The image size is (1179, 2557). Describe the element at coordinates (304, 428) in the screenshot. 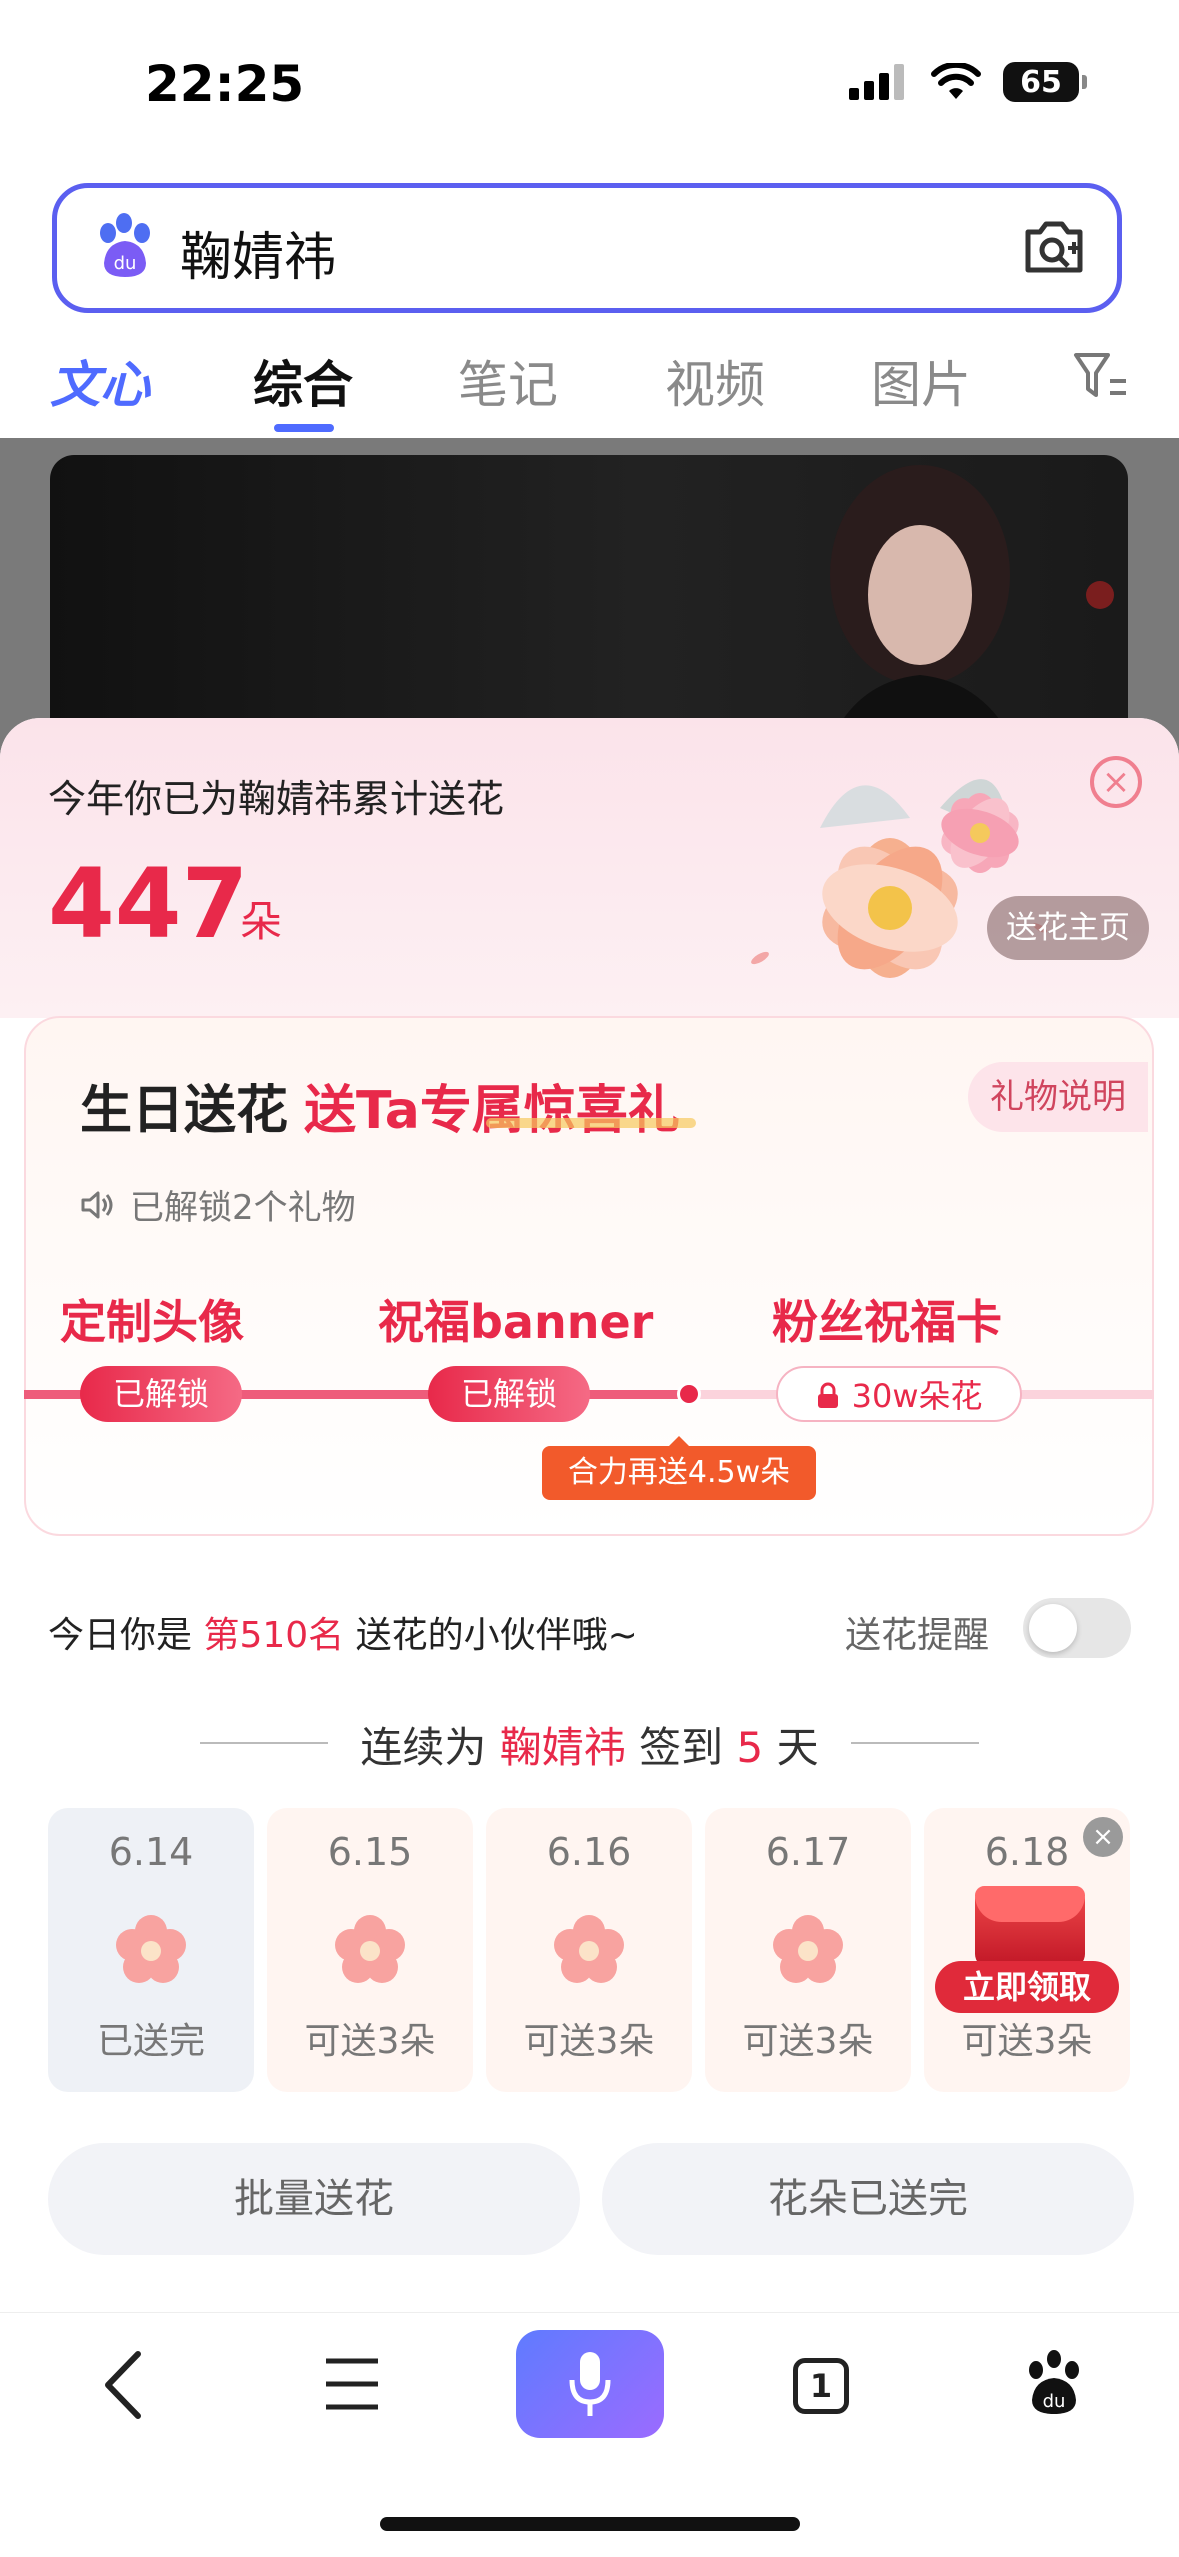

I see `tab-underline` at that location.